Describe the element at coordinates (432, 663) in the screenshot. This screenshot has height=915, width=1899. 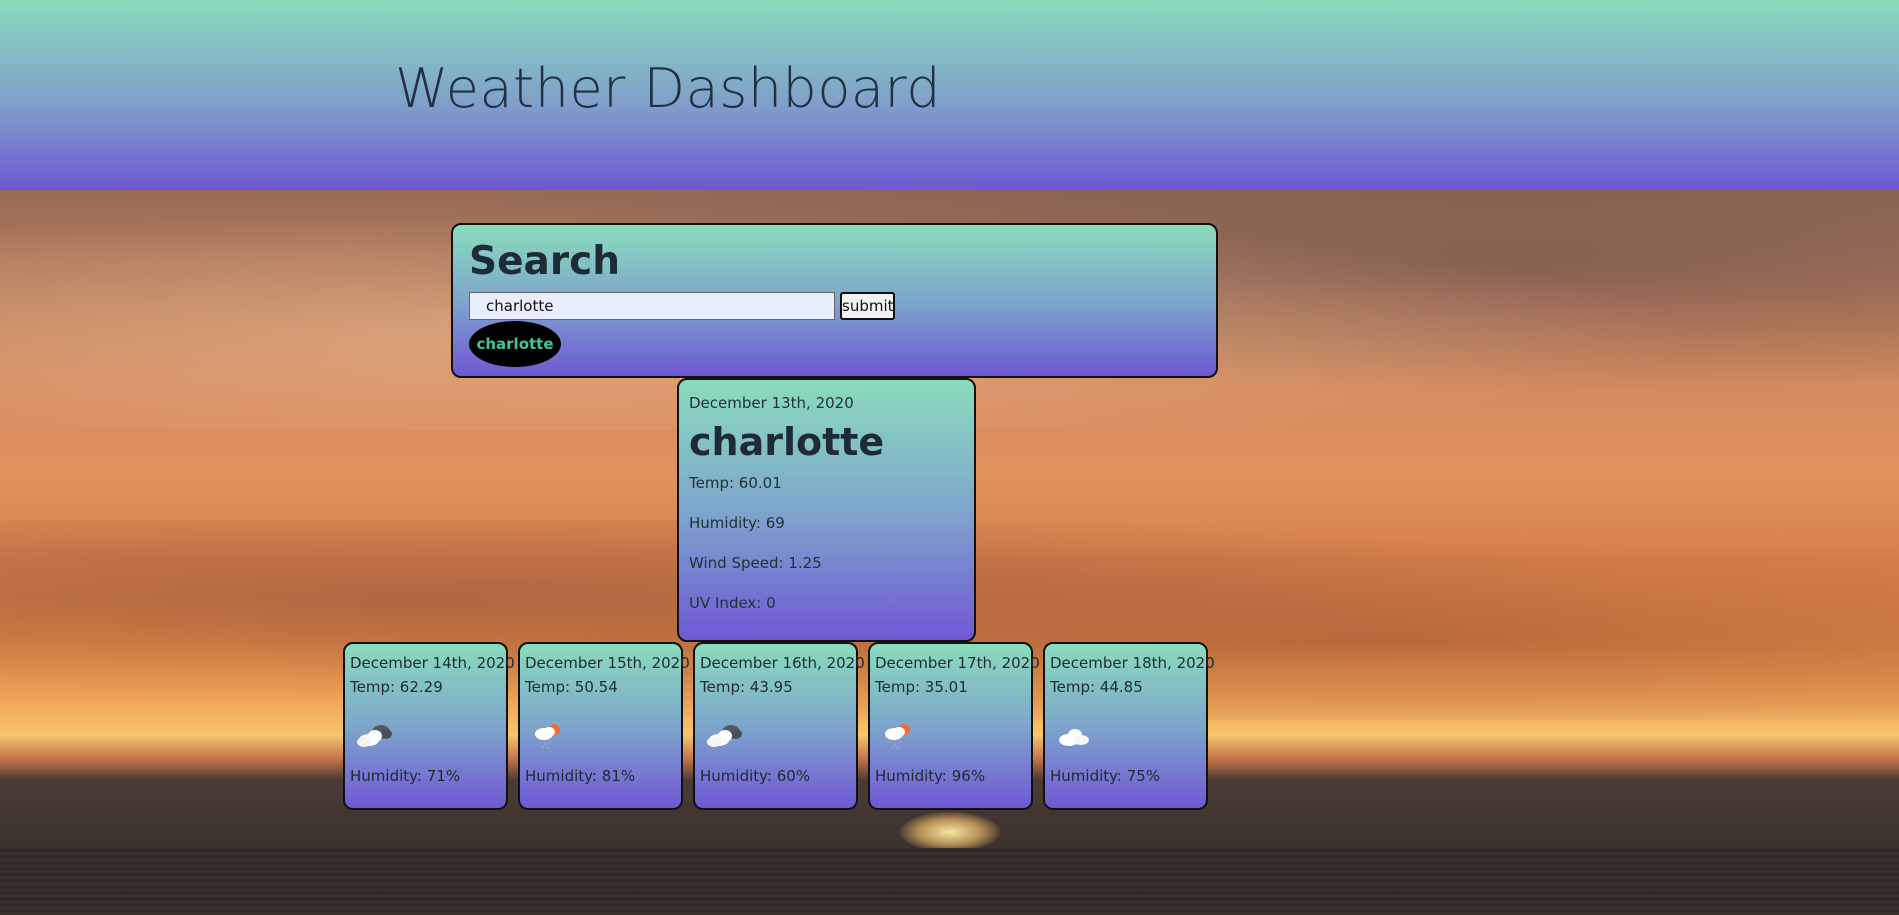
I see `forecast-date: December 14th, 2020` at that location.